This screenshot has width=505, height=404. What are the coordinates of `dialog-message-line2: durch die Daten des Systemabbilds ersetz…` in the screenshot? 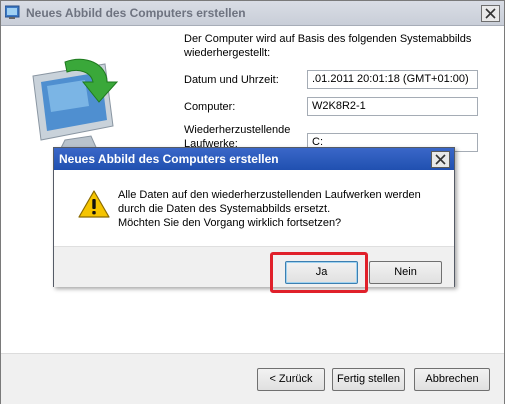 It's located at (224, 209).